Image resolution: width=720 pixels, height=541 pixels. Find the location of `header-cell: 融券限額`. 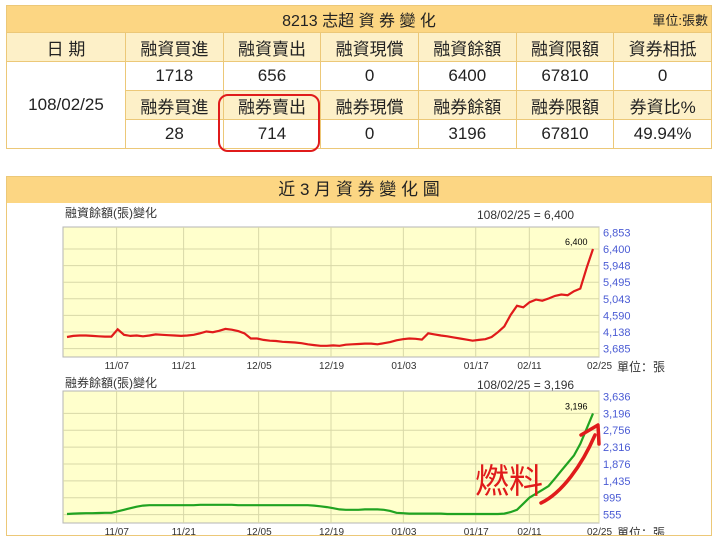

header-cell: 融券限額 is located at coordinates (565, 105).